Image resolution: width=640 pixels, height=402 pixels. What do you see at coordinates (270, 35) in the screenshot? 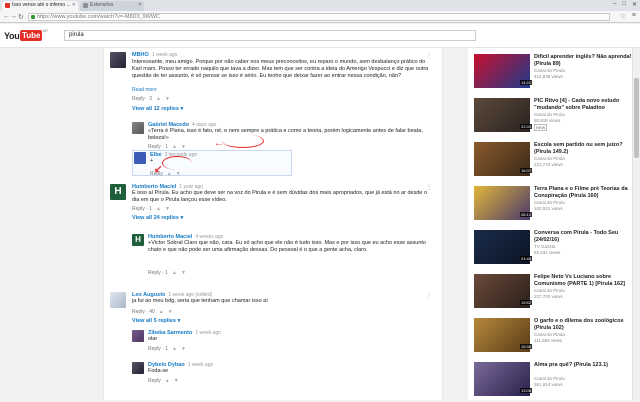
I see `search-input: pirula` at bounding box center [270, 35].